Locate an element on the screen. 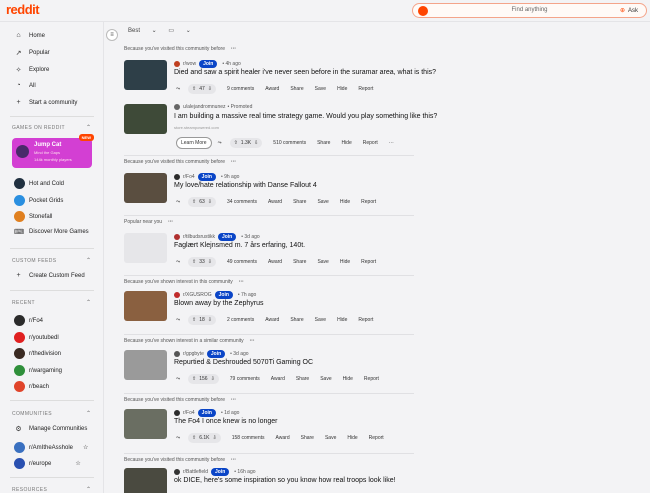 This screenshot has height=493, width=650. subreddit-name: r/XGUSROG is located at coordinates (197, 295).